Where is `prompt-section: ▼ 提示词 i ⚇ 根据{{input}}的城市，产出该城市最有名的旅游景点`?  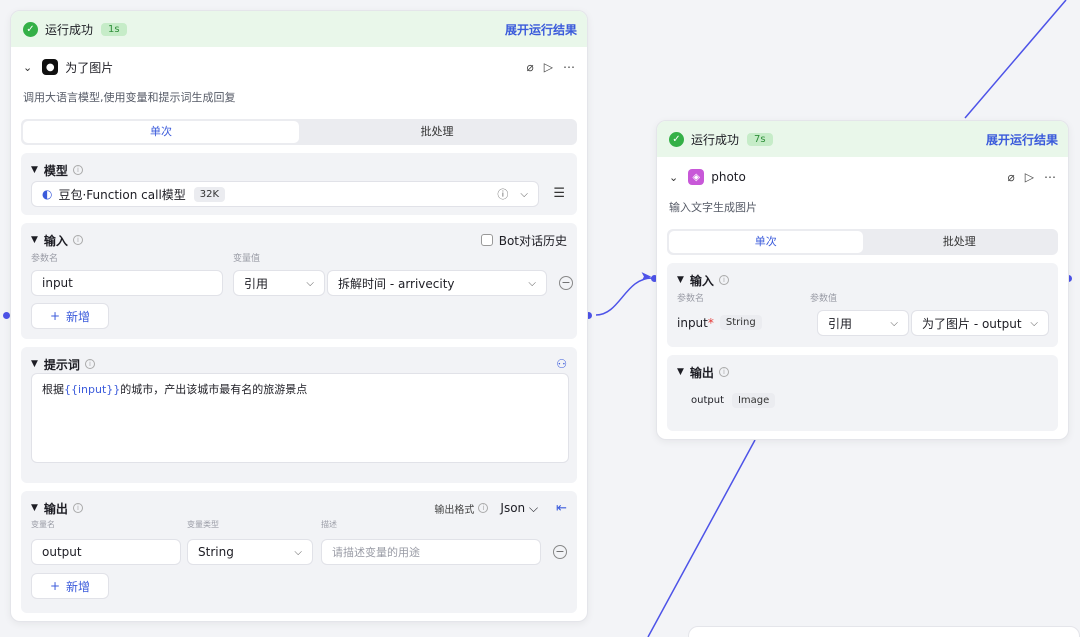 prompt-section: ▼ 提示词 i ⚇ 根据{{input}}的城市，产出该城市最有名的旅游景点 is located at coordinates (299, 415).